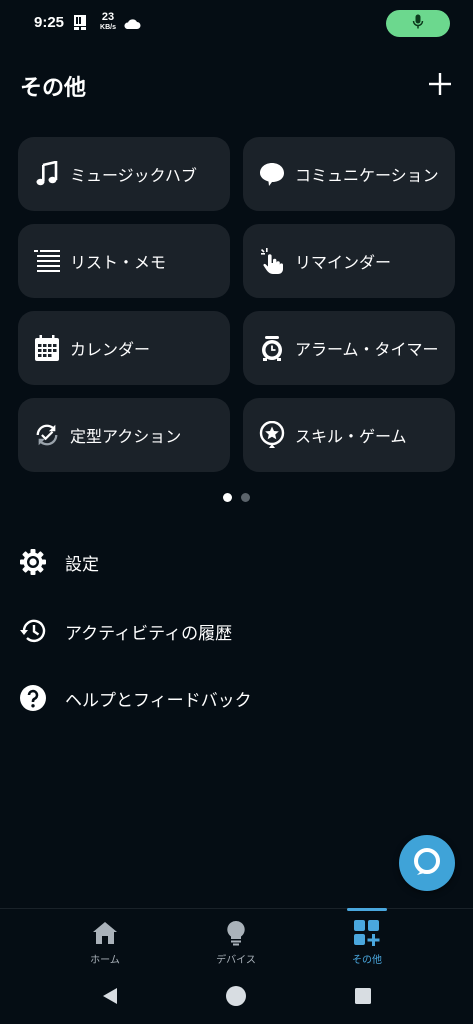 The image size is (473, 1024). Describe the element at coordinates (82, 564) in the screenshot. I see `list-item-label: 設定` at that location.